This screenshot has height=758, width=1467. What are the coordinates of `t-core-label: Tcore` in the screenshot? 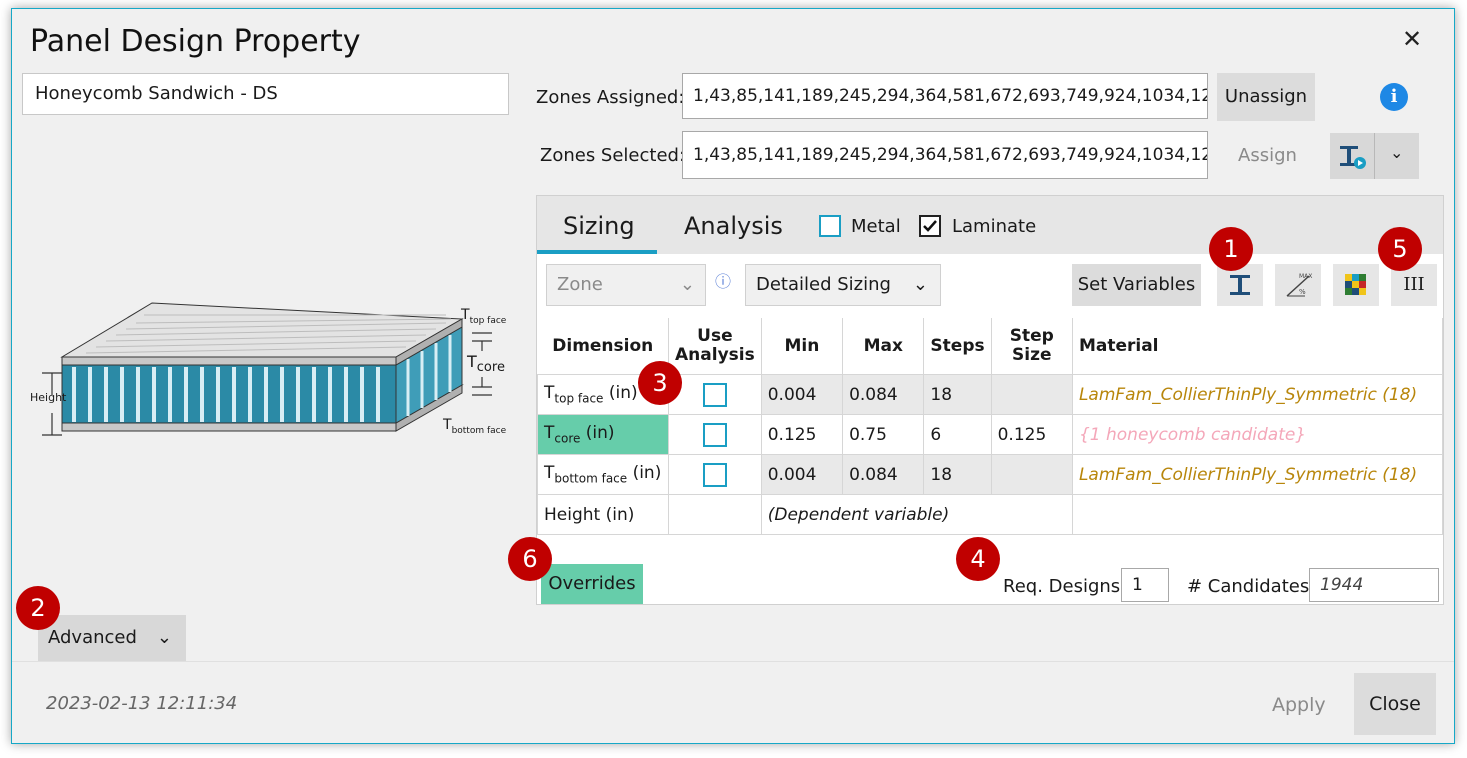 It's located at (486, 364).